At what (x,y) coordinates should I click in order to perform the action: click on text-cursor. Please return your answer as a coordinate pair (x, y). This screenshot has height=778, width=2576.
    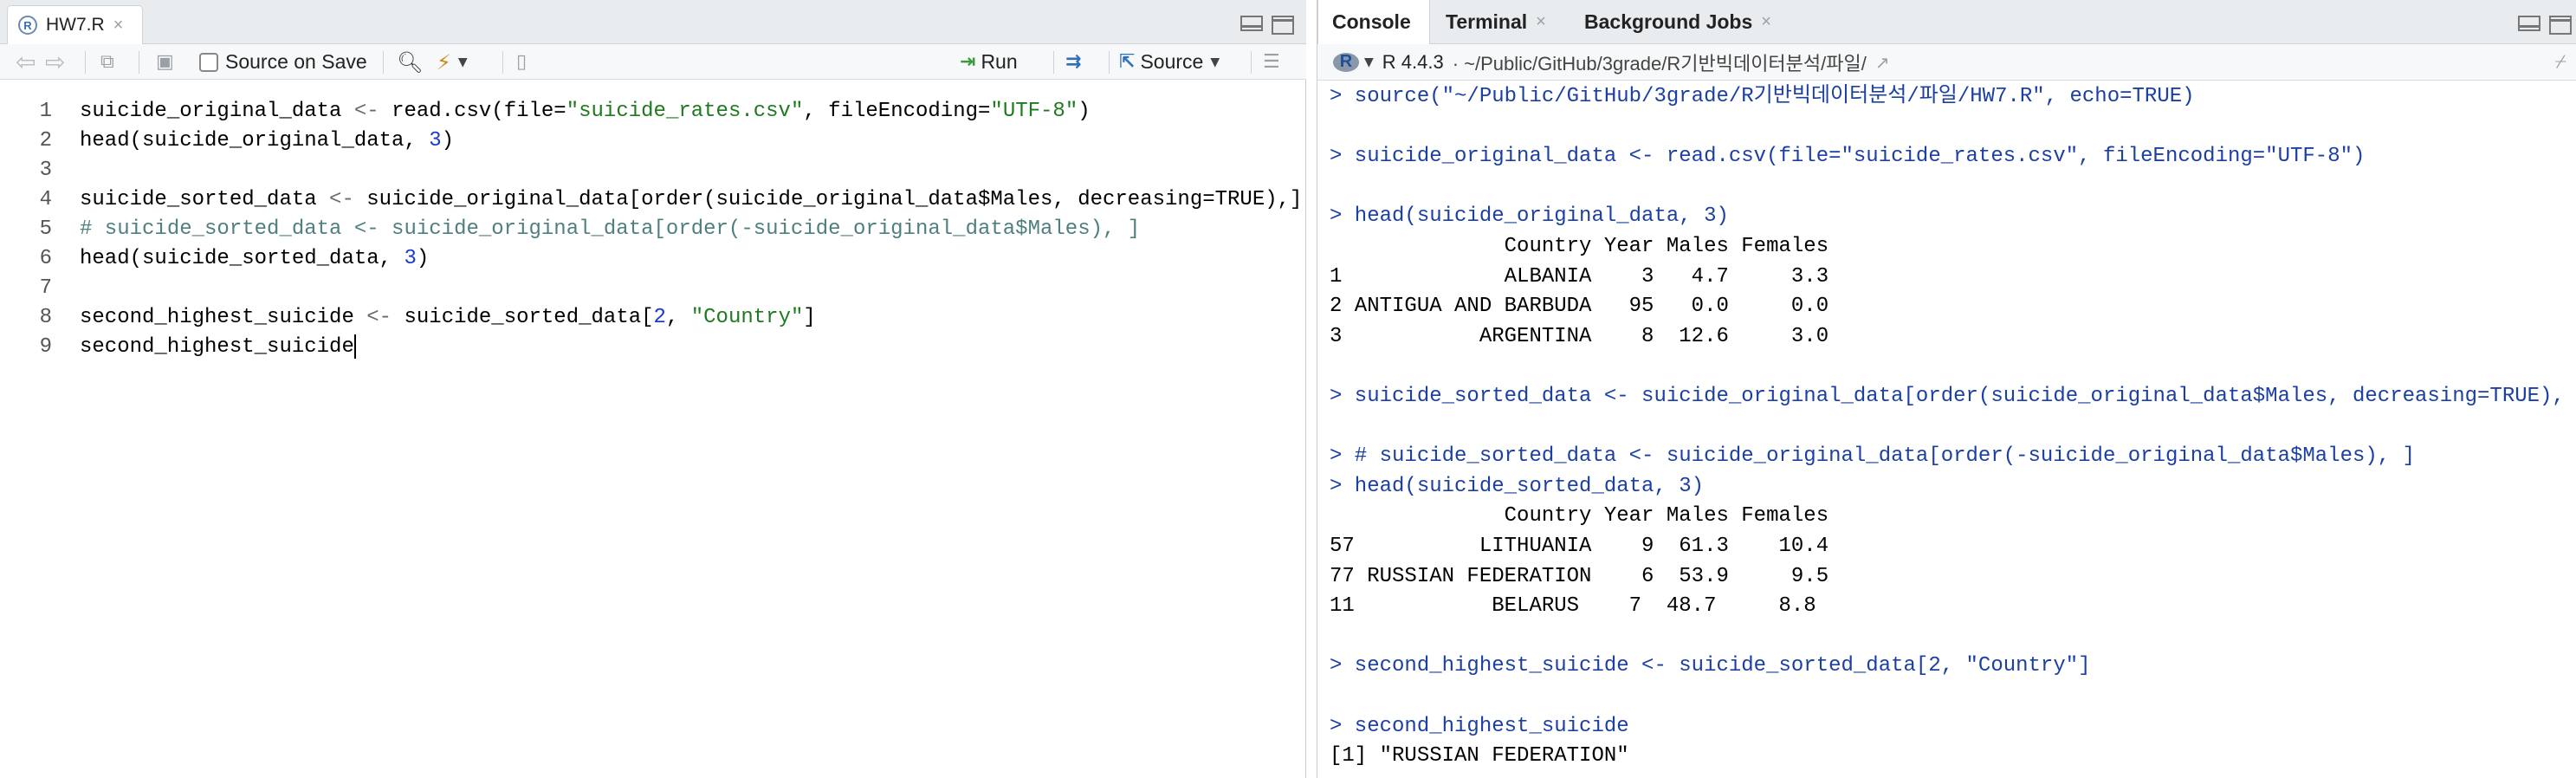
    Looking at the image, I should click on (354, 346).